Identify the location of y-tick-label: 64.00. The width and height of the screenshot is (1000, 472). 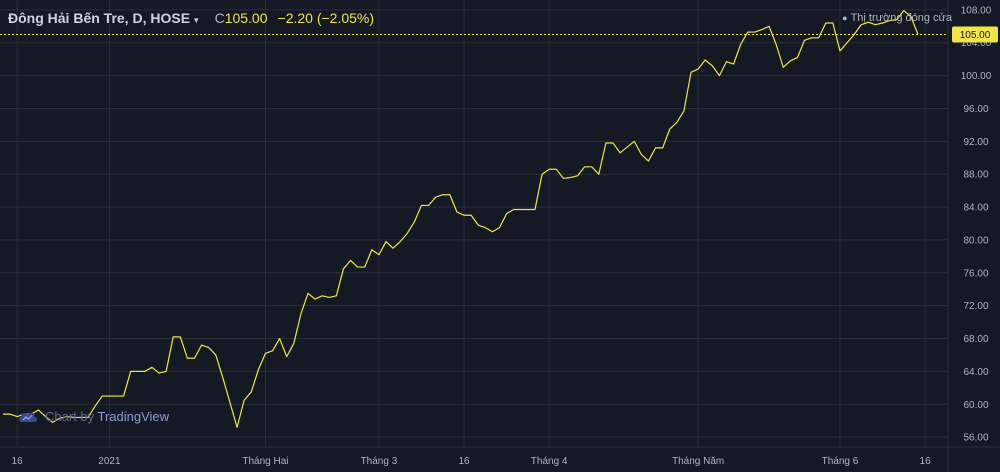
(975, 372).